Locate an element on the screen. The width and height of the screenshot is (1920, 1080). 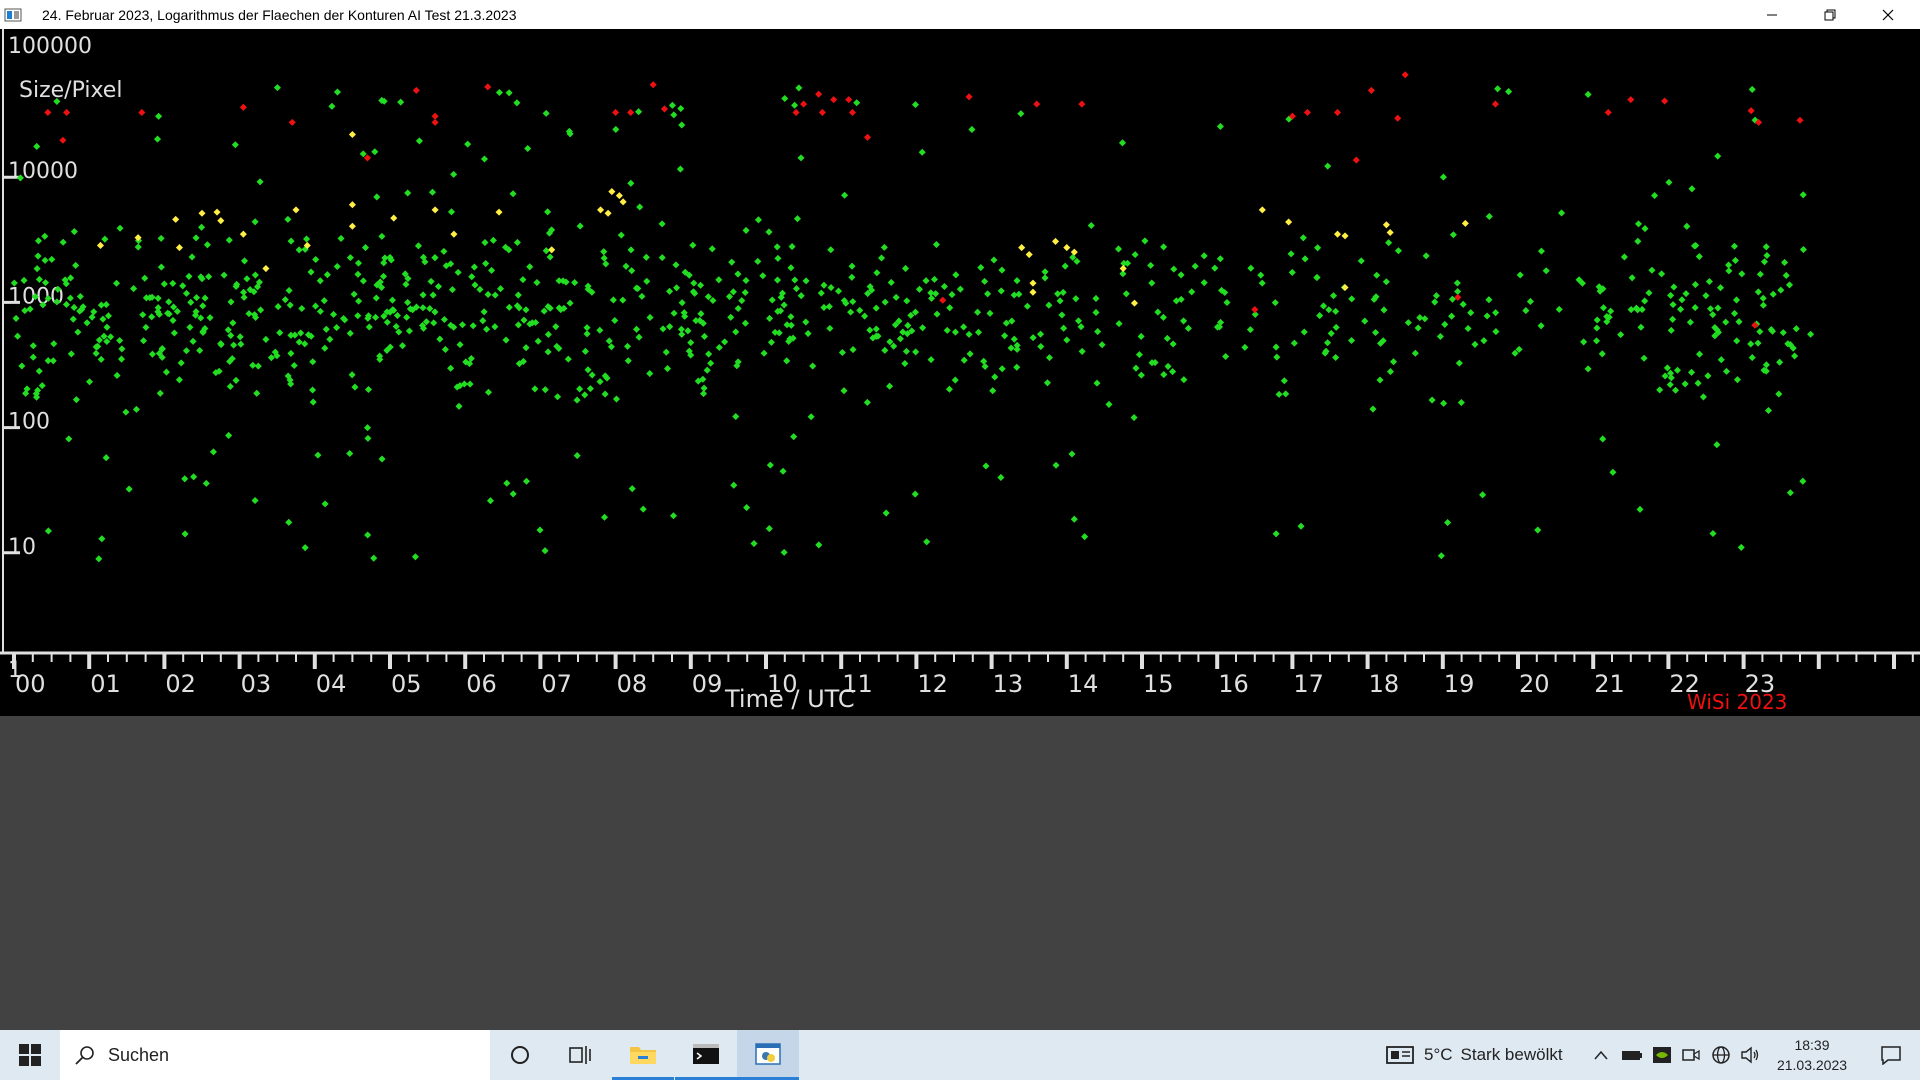
taskbar-app-terminal is located at coordinates (706, 1055).